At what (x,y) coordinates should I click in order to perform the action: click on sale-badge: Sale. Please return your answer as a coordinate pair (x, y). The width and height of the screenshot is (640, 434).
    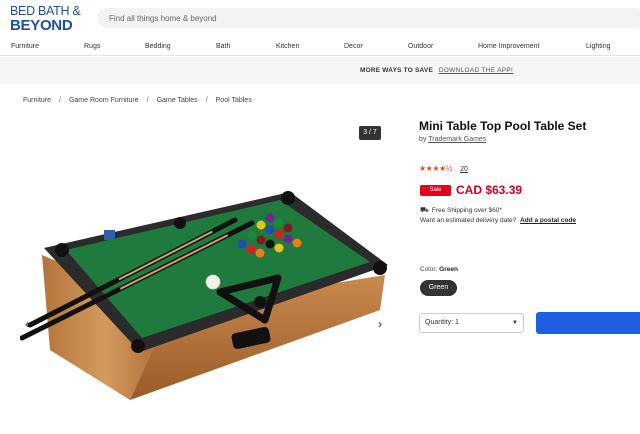
    Looking at the image, I should click on (435, 190).